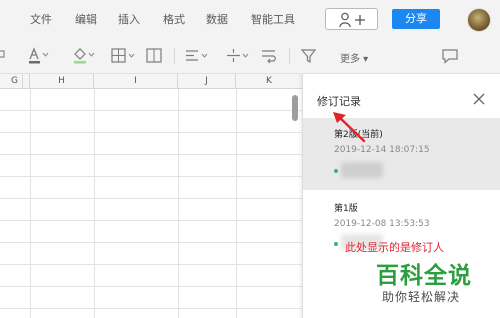 The height and width of the screenshot is (318, 500). What do you see at coordinates (394, 247) in the screenshot?
I see `annotation-note: 此处显示的是修订人` at bounding box center [394, 247].